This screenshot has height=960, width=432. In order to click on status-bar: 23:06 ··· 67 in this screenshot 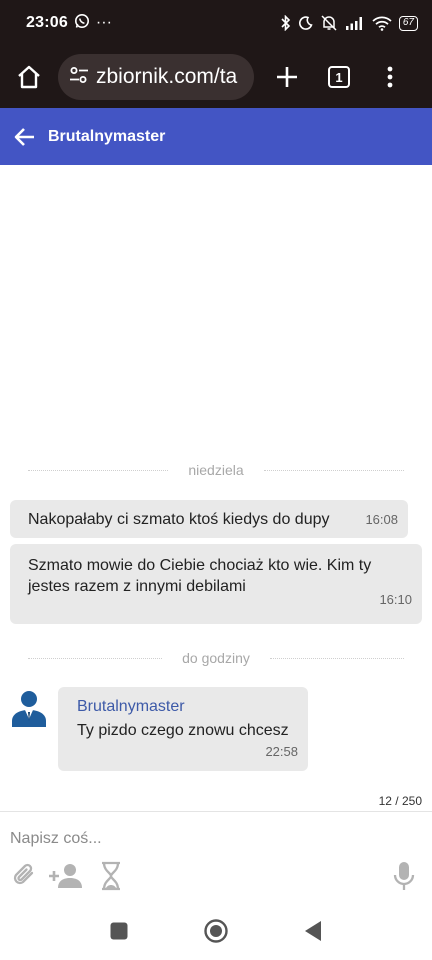, I will do `click(216, 23)`.